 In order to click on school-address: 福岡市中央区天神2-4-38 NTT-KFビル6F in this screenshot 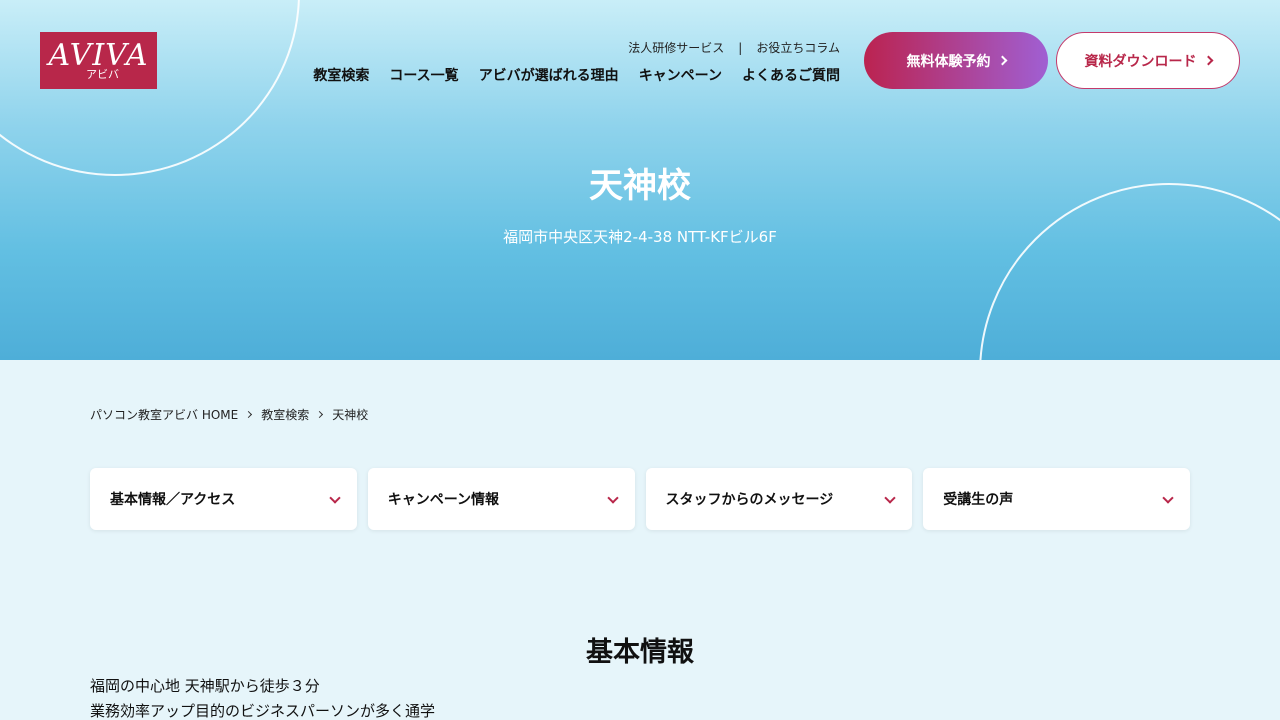, I will do `click(640, 237)`.